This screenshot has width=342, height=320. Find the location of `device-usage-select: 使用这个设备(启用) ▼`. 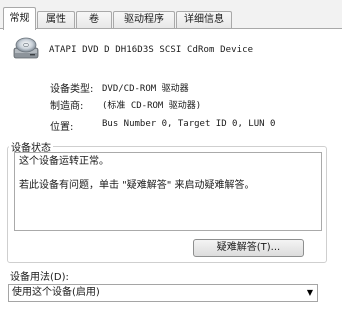

device-usage-select: 使用这个设备(启用) ▼ is located at coordinates (163, 293).